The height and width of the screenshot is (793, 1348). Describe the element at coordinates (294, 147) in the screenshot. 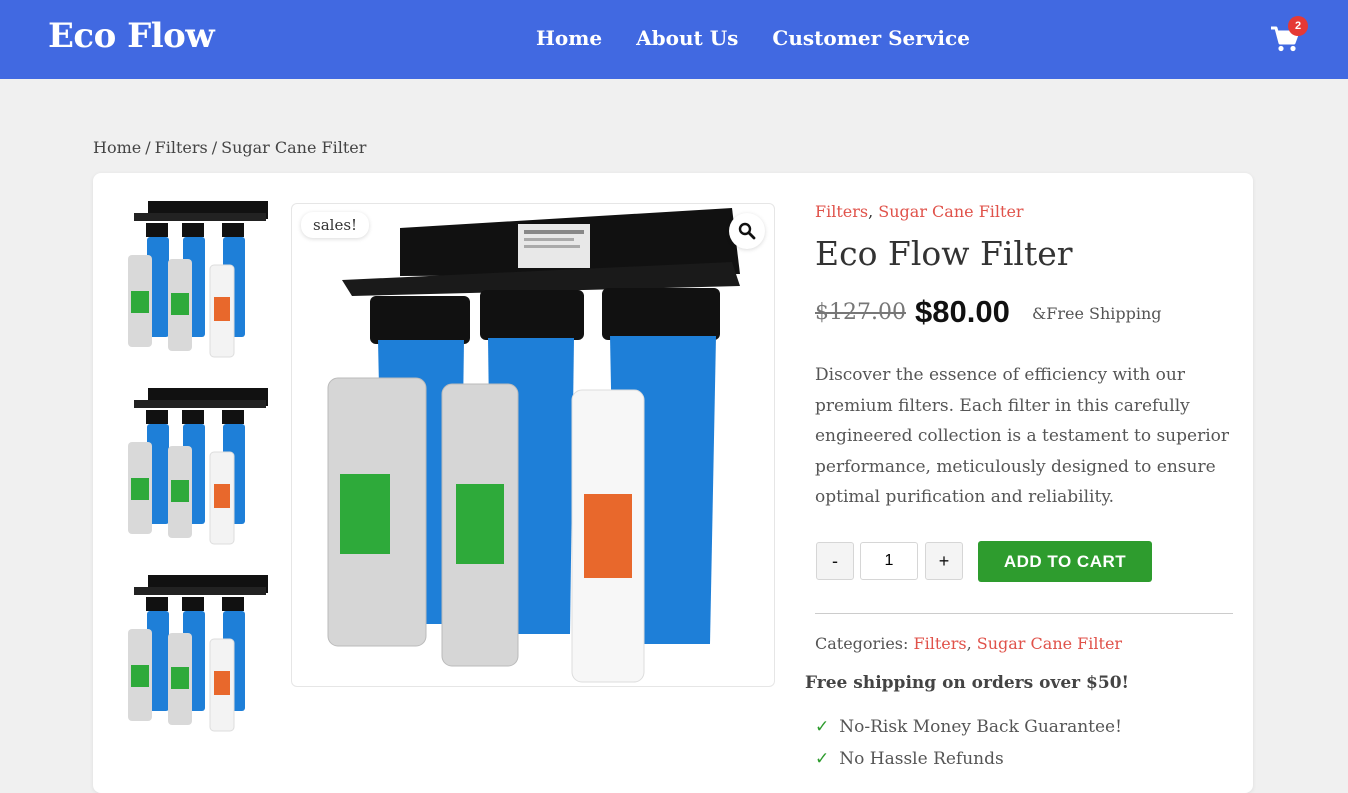

I see `breadcrumb-current: Sugar Cane Filter` at that location.